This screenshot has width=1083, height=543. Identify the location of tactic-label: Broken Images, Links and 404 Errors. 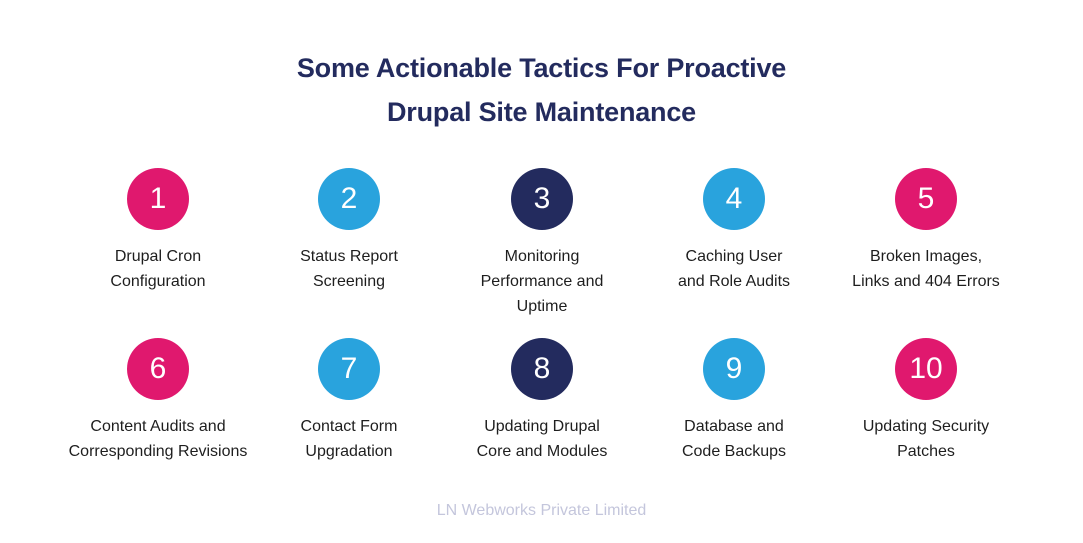
(926, 269).